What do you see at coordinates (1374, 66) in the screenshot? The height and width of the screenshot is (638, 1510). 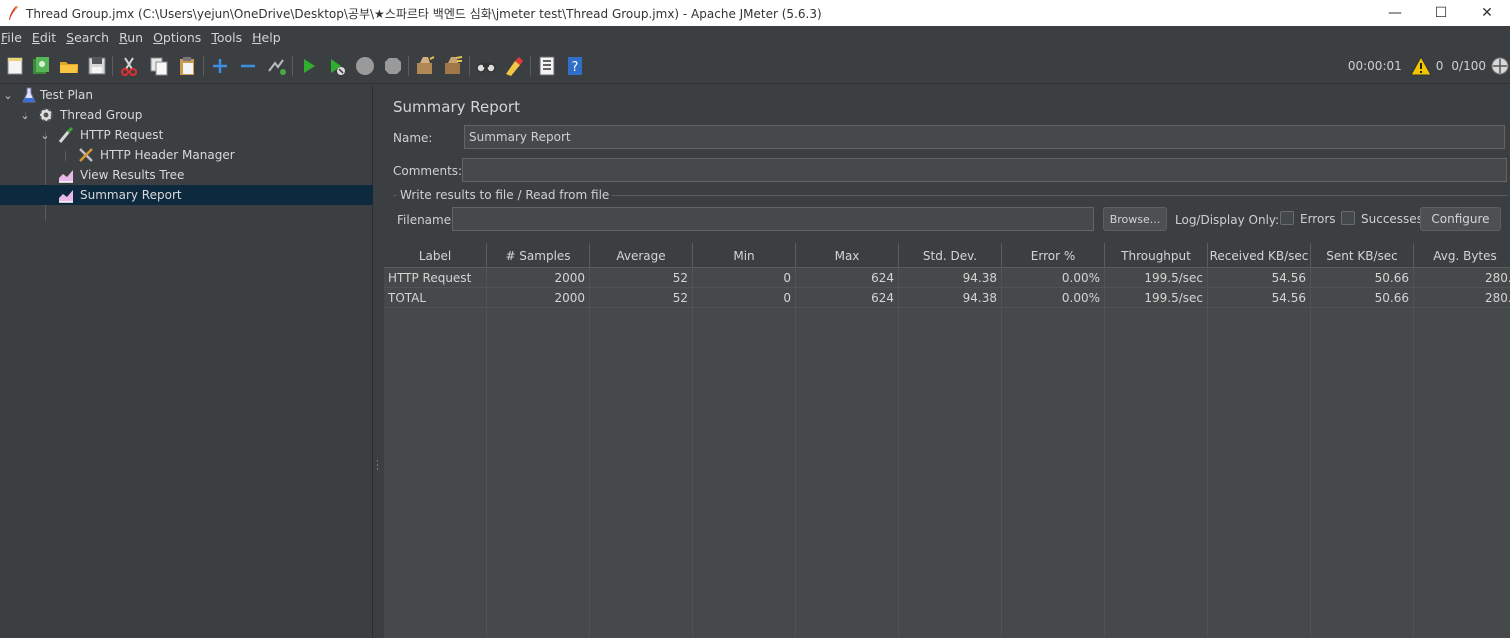 I see `elapsed-timer: 00:00:01` at bounding box center [1374, 66].